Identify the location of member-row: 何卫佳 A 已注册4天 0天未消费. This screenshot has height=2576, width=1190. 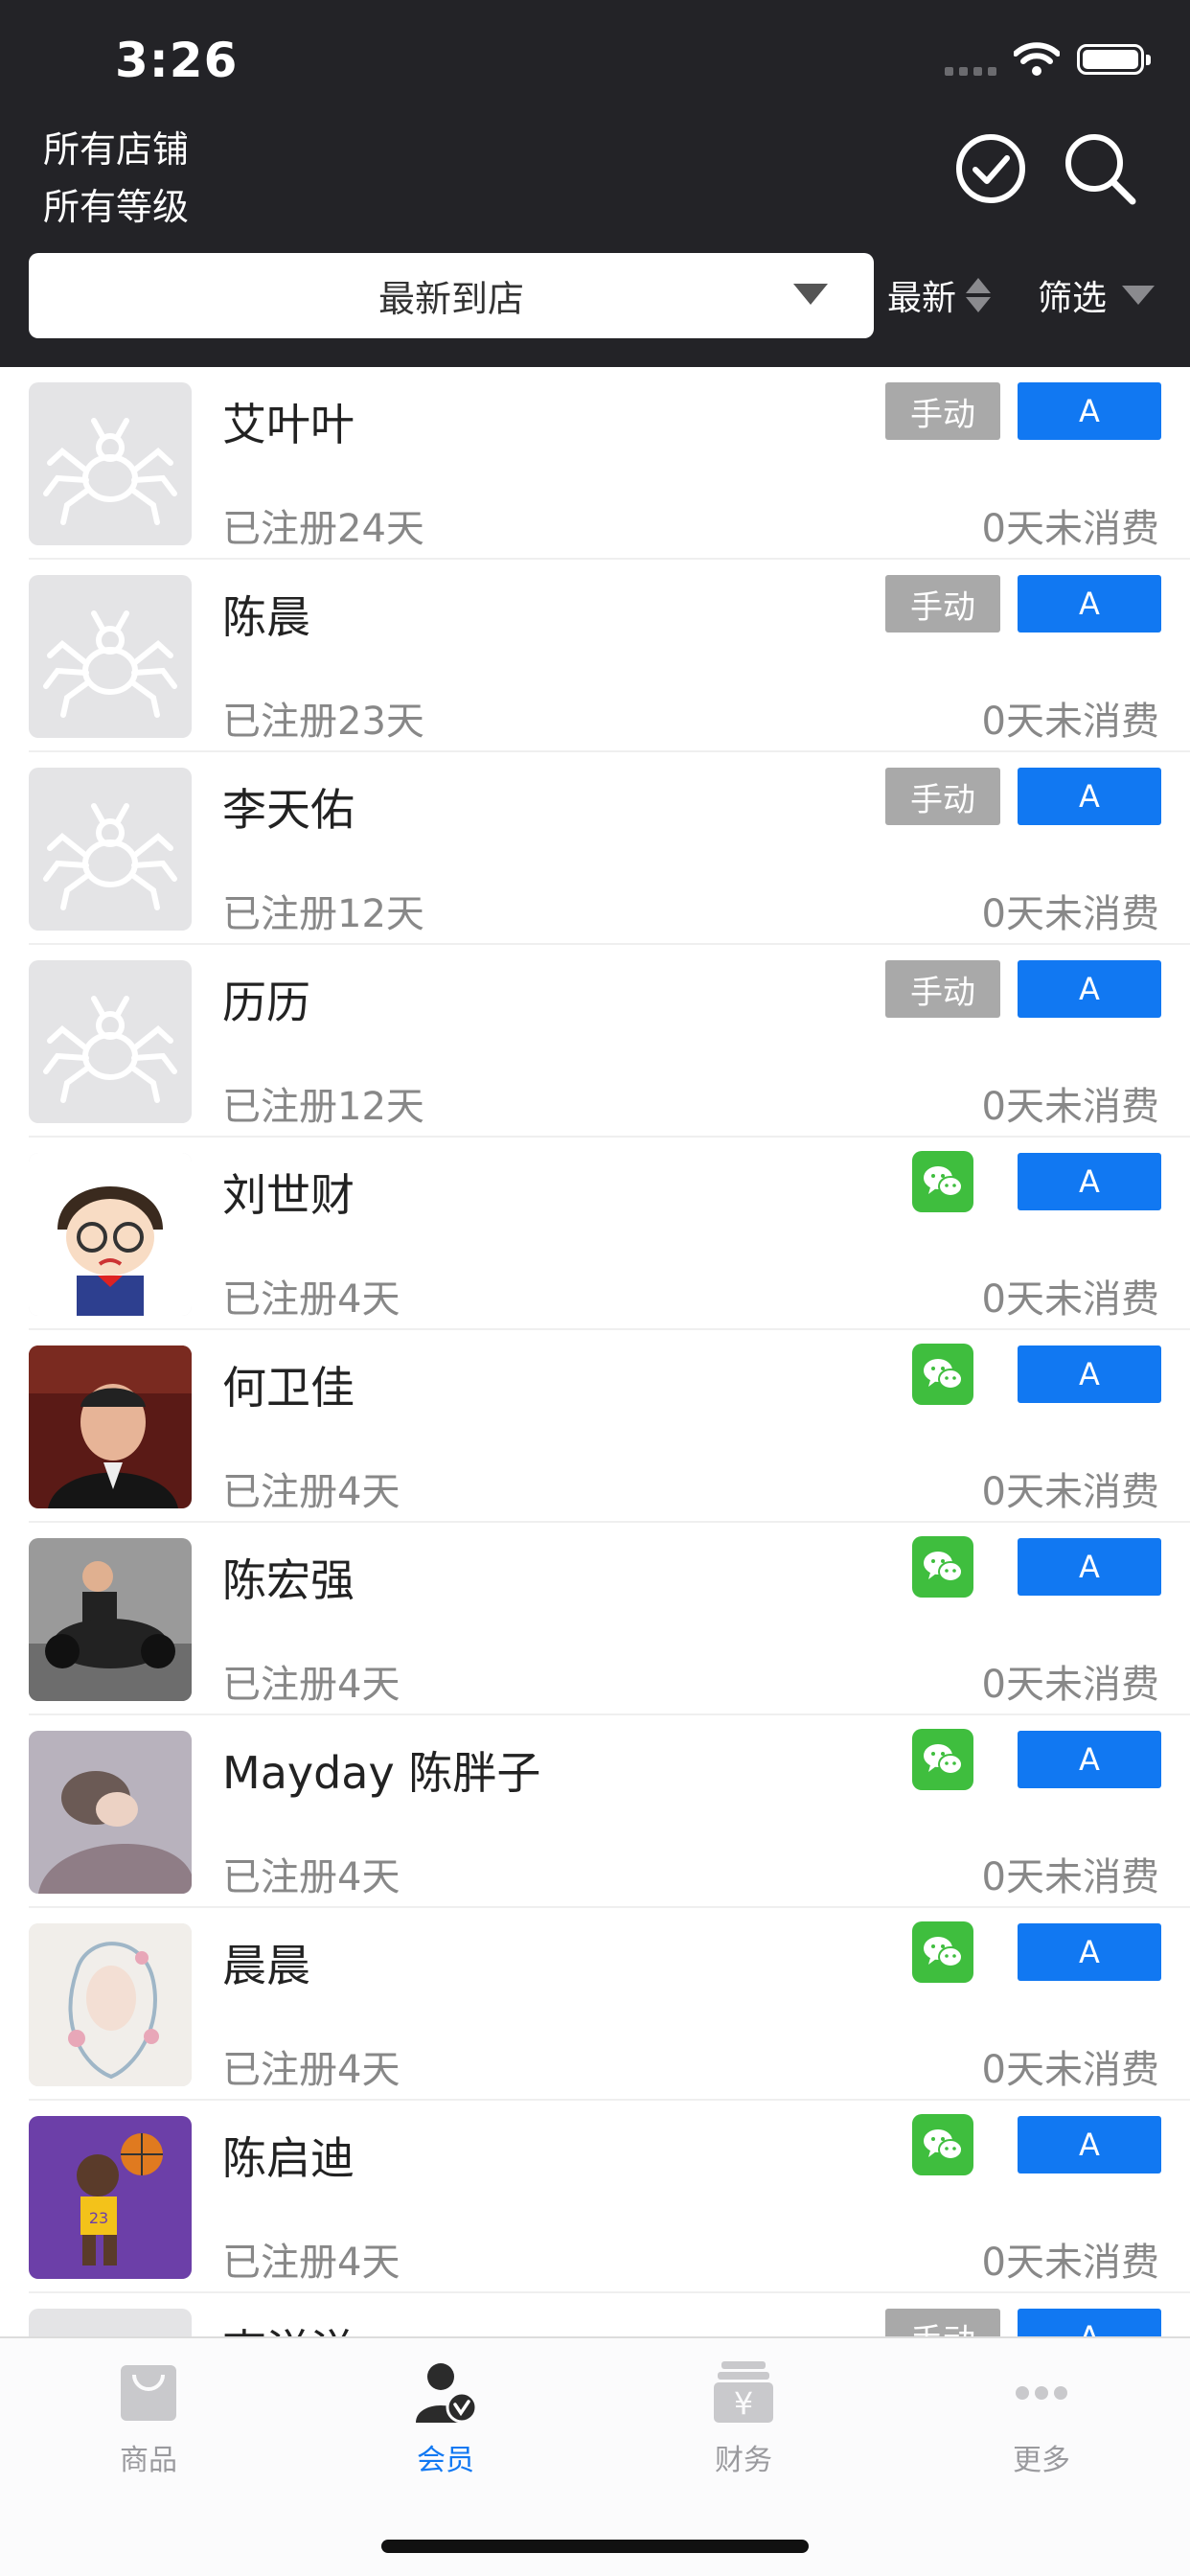
(595, 1426).